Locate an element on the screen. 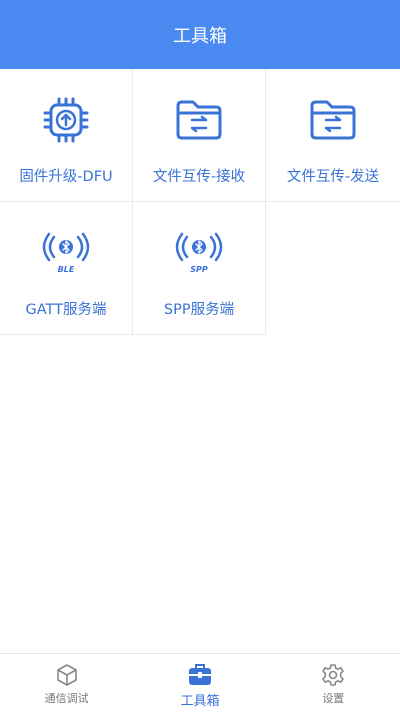 The image size is (400, 712). tool-firmware-dfu: 固件升级-DFU is located at coordinates (66, 135).